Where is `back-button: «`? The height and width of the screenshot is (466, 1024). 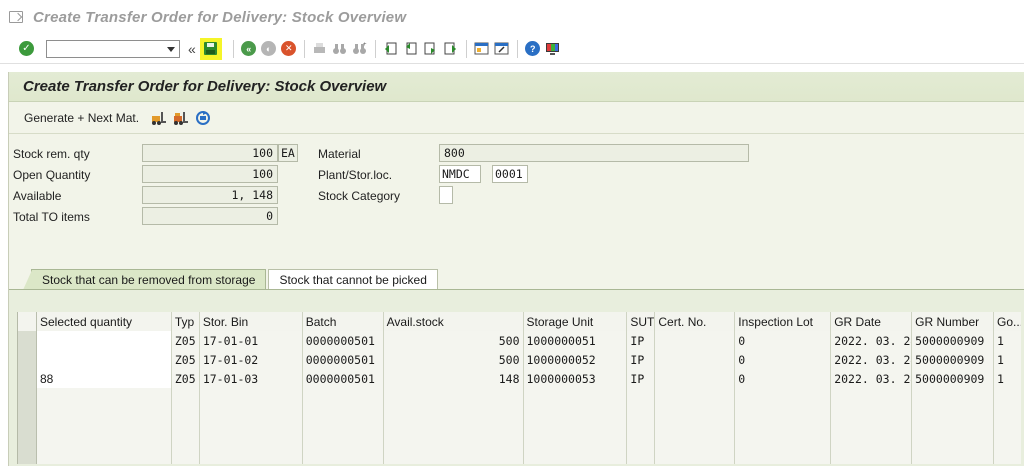
back-button: « is located at coordinates (249, 49).